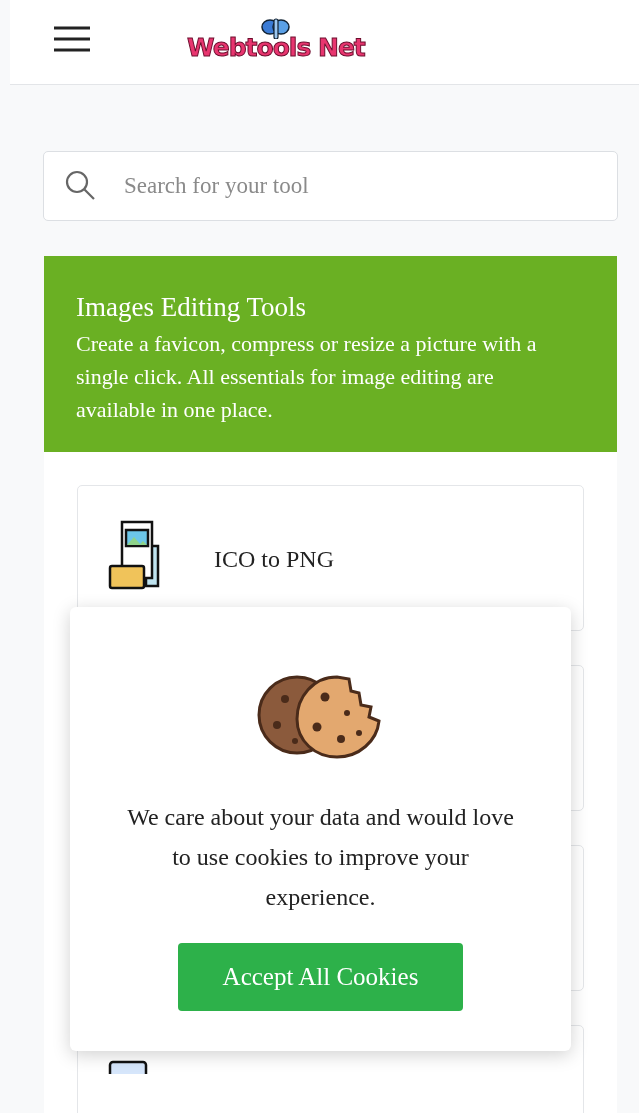 Image resolution: width=639 pixels, height=1113 pixels. I want to click on file-icon, so click(128, 1067).